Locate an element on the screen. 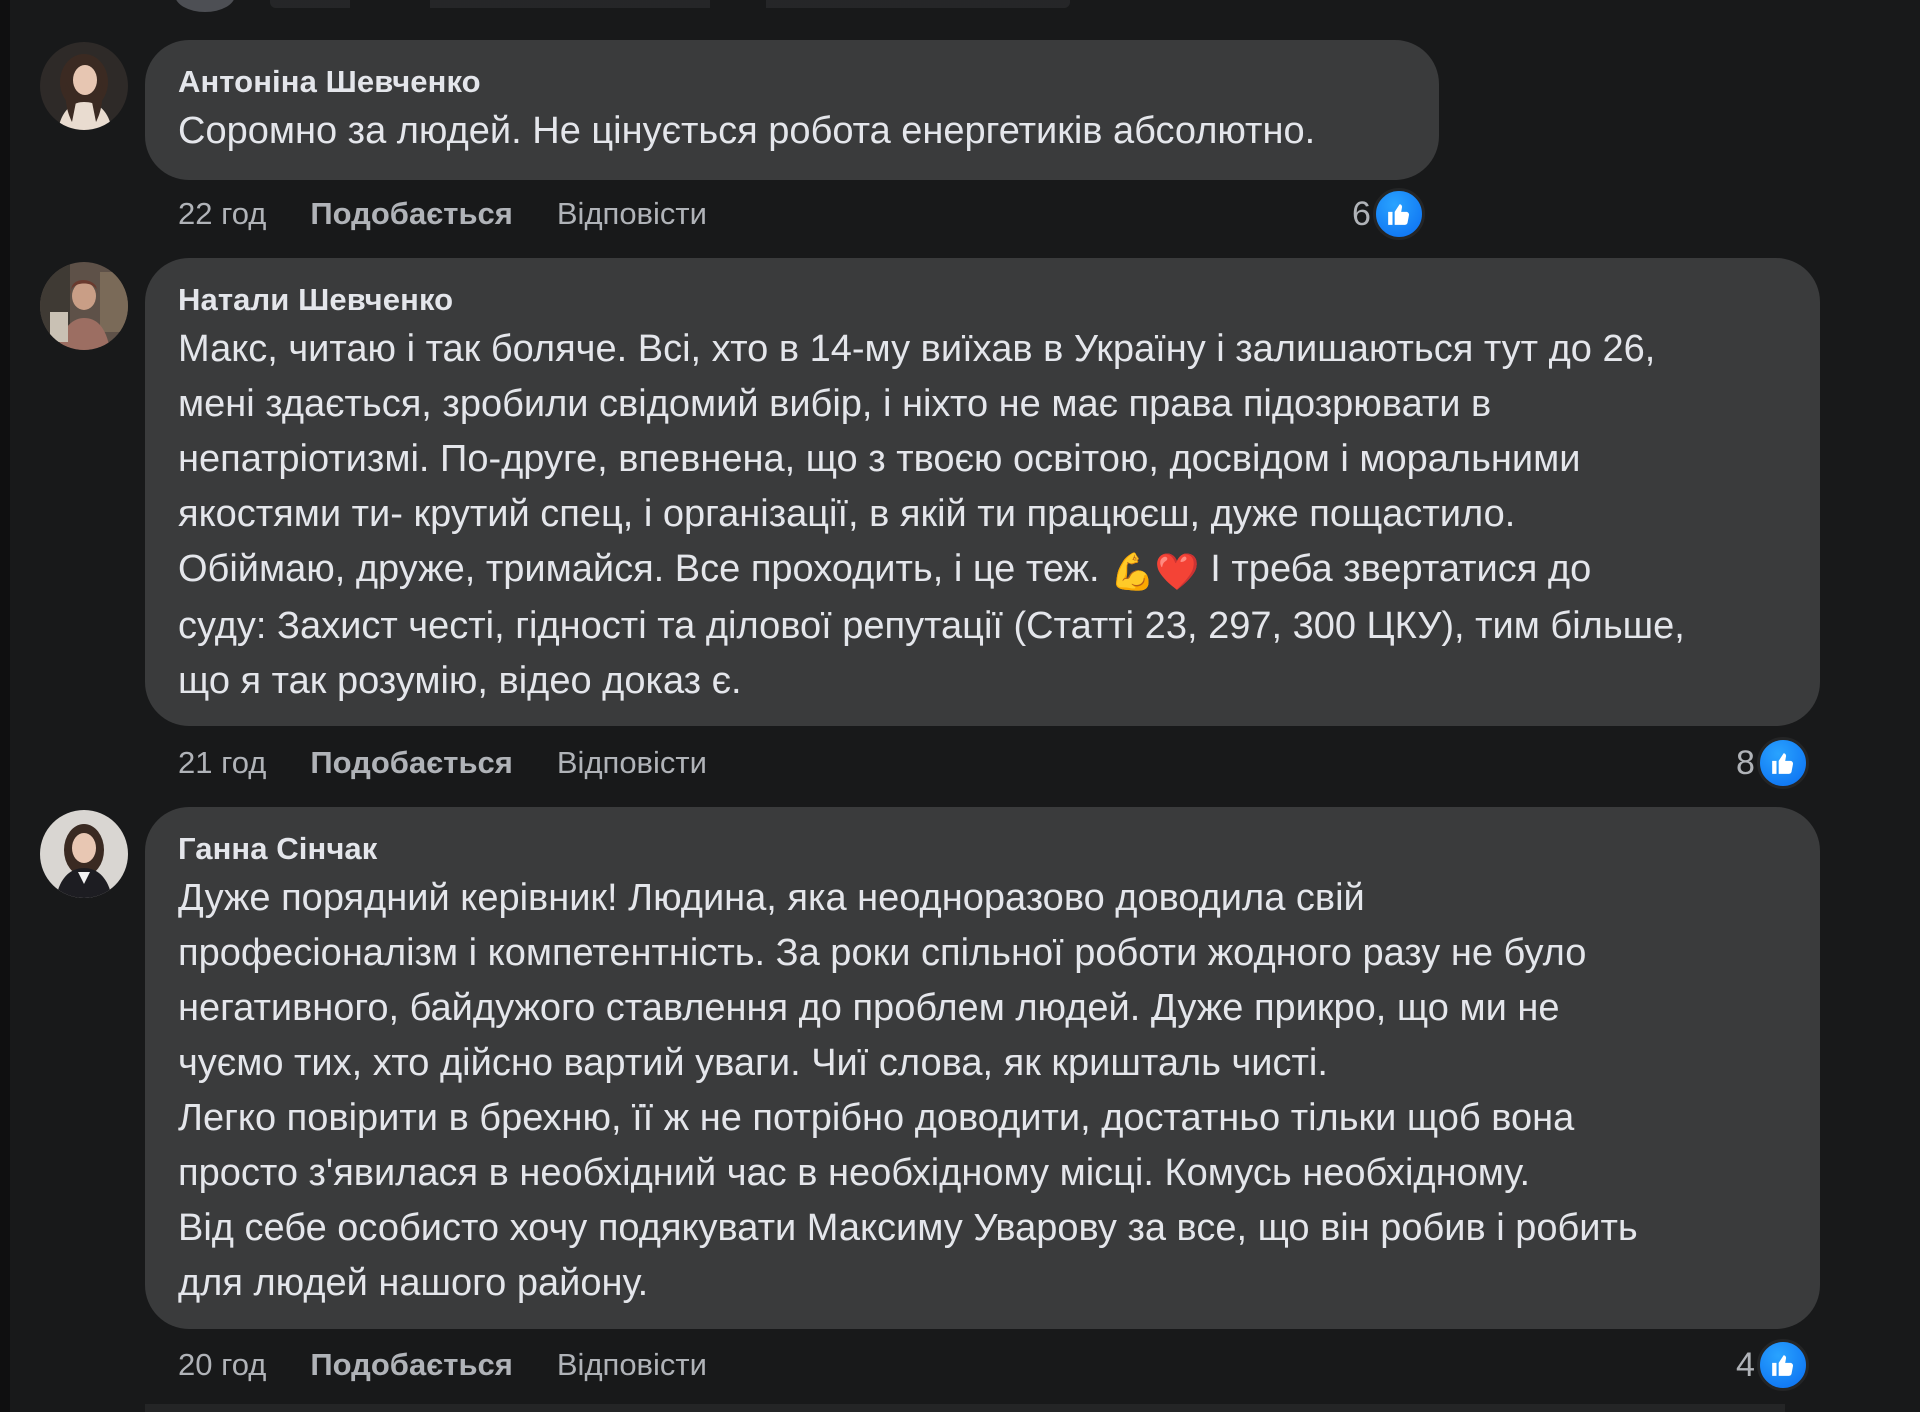 The image size is (1920, 1412). reaction-count: 6 is located at coordinates (1361, 213).